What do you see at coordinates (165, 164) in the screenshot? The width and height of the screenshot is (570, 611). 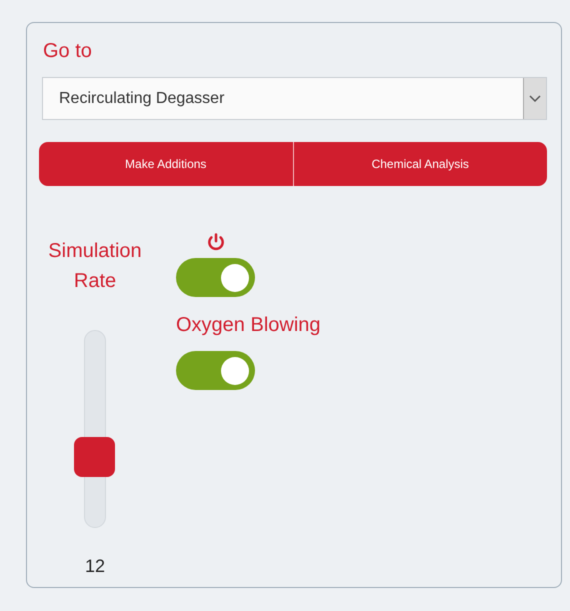 I see `action-button: Make Additions` at bounding box center [165, 164].